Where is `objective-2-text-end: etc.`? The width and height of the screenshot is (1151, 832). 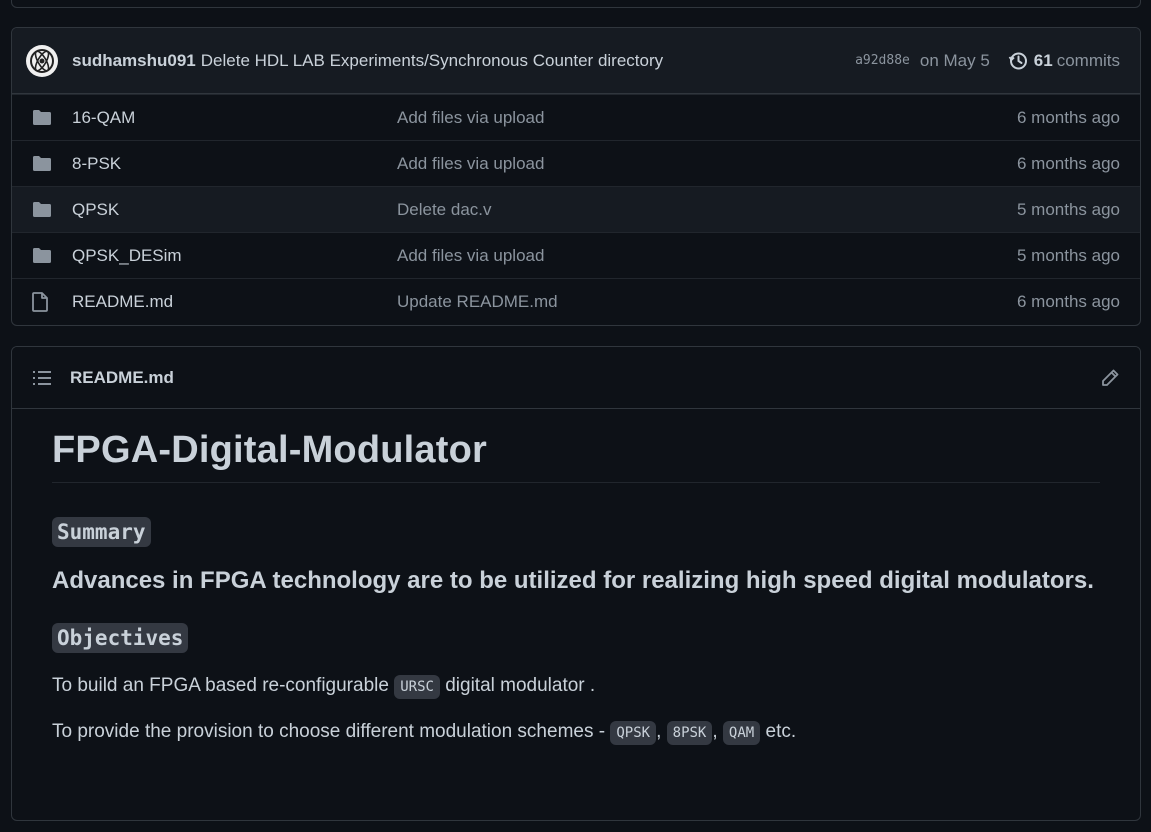
objective-2-text-end: etc. is located at coordinates (778, 731).